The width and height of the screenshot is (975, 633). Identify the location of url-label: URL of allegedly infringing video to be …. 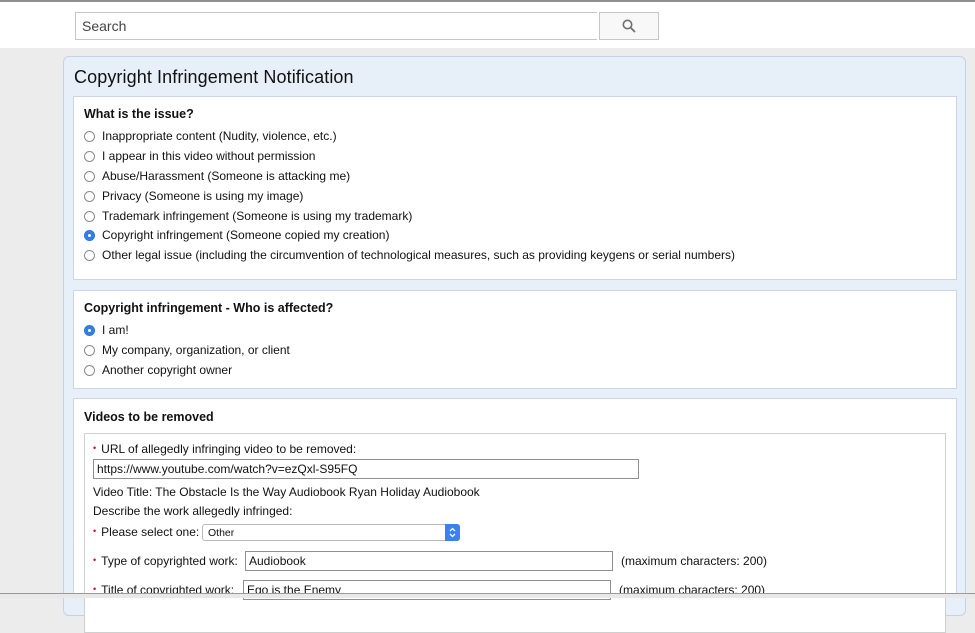
(229, 449).